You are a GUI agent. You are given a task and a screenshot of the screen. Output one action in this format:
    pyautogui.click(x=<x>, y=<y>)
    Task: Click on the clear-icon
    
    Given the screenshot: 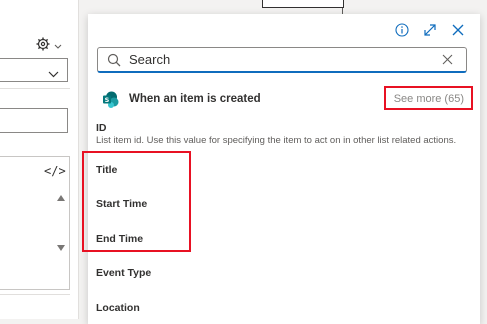 What is the action you would take?
    pyautogui.click(x=447, y=60)
    